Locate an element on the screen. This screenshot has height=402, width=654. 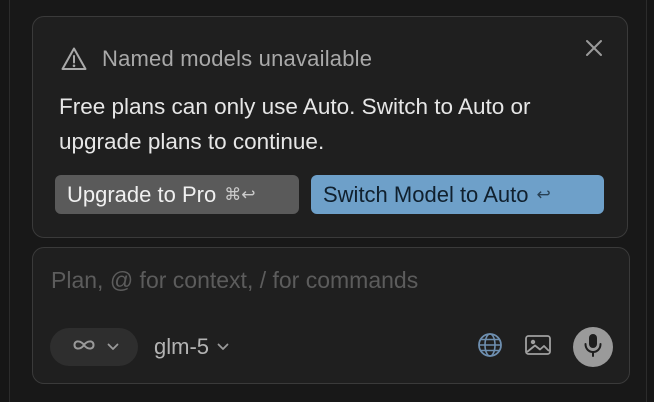
composer-tools is located at coordinates (544, 347).